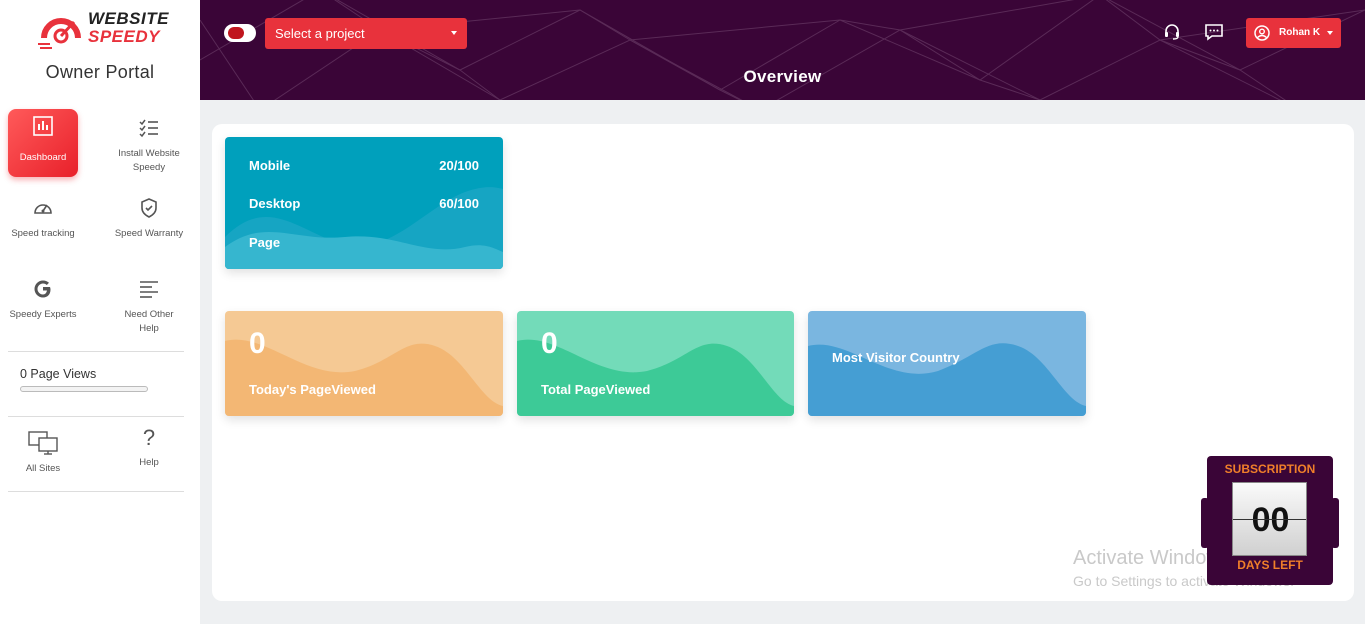  I want to click on sidebar-item-label: Dashboard, so click(43, 157).